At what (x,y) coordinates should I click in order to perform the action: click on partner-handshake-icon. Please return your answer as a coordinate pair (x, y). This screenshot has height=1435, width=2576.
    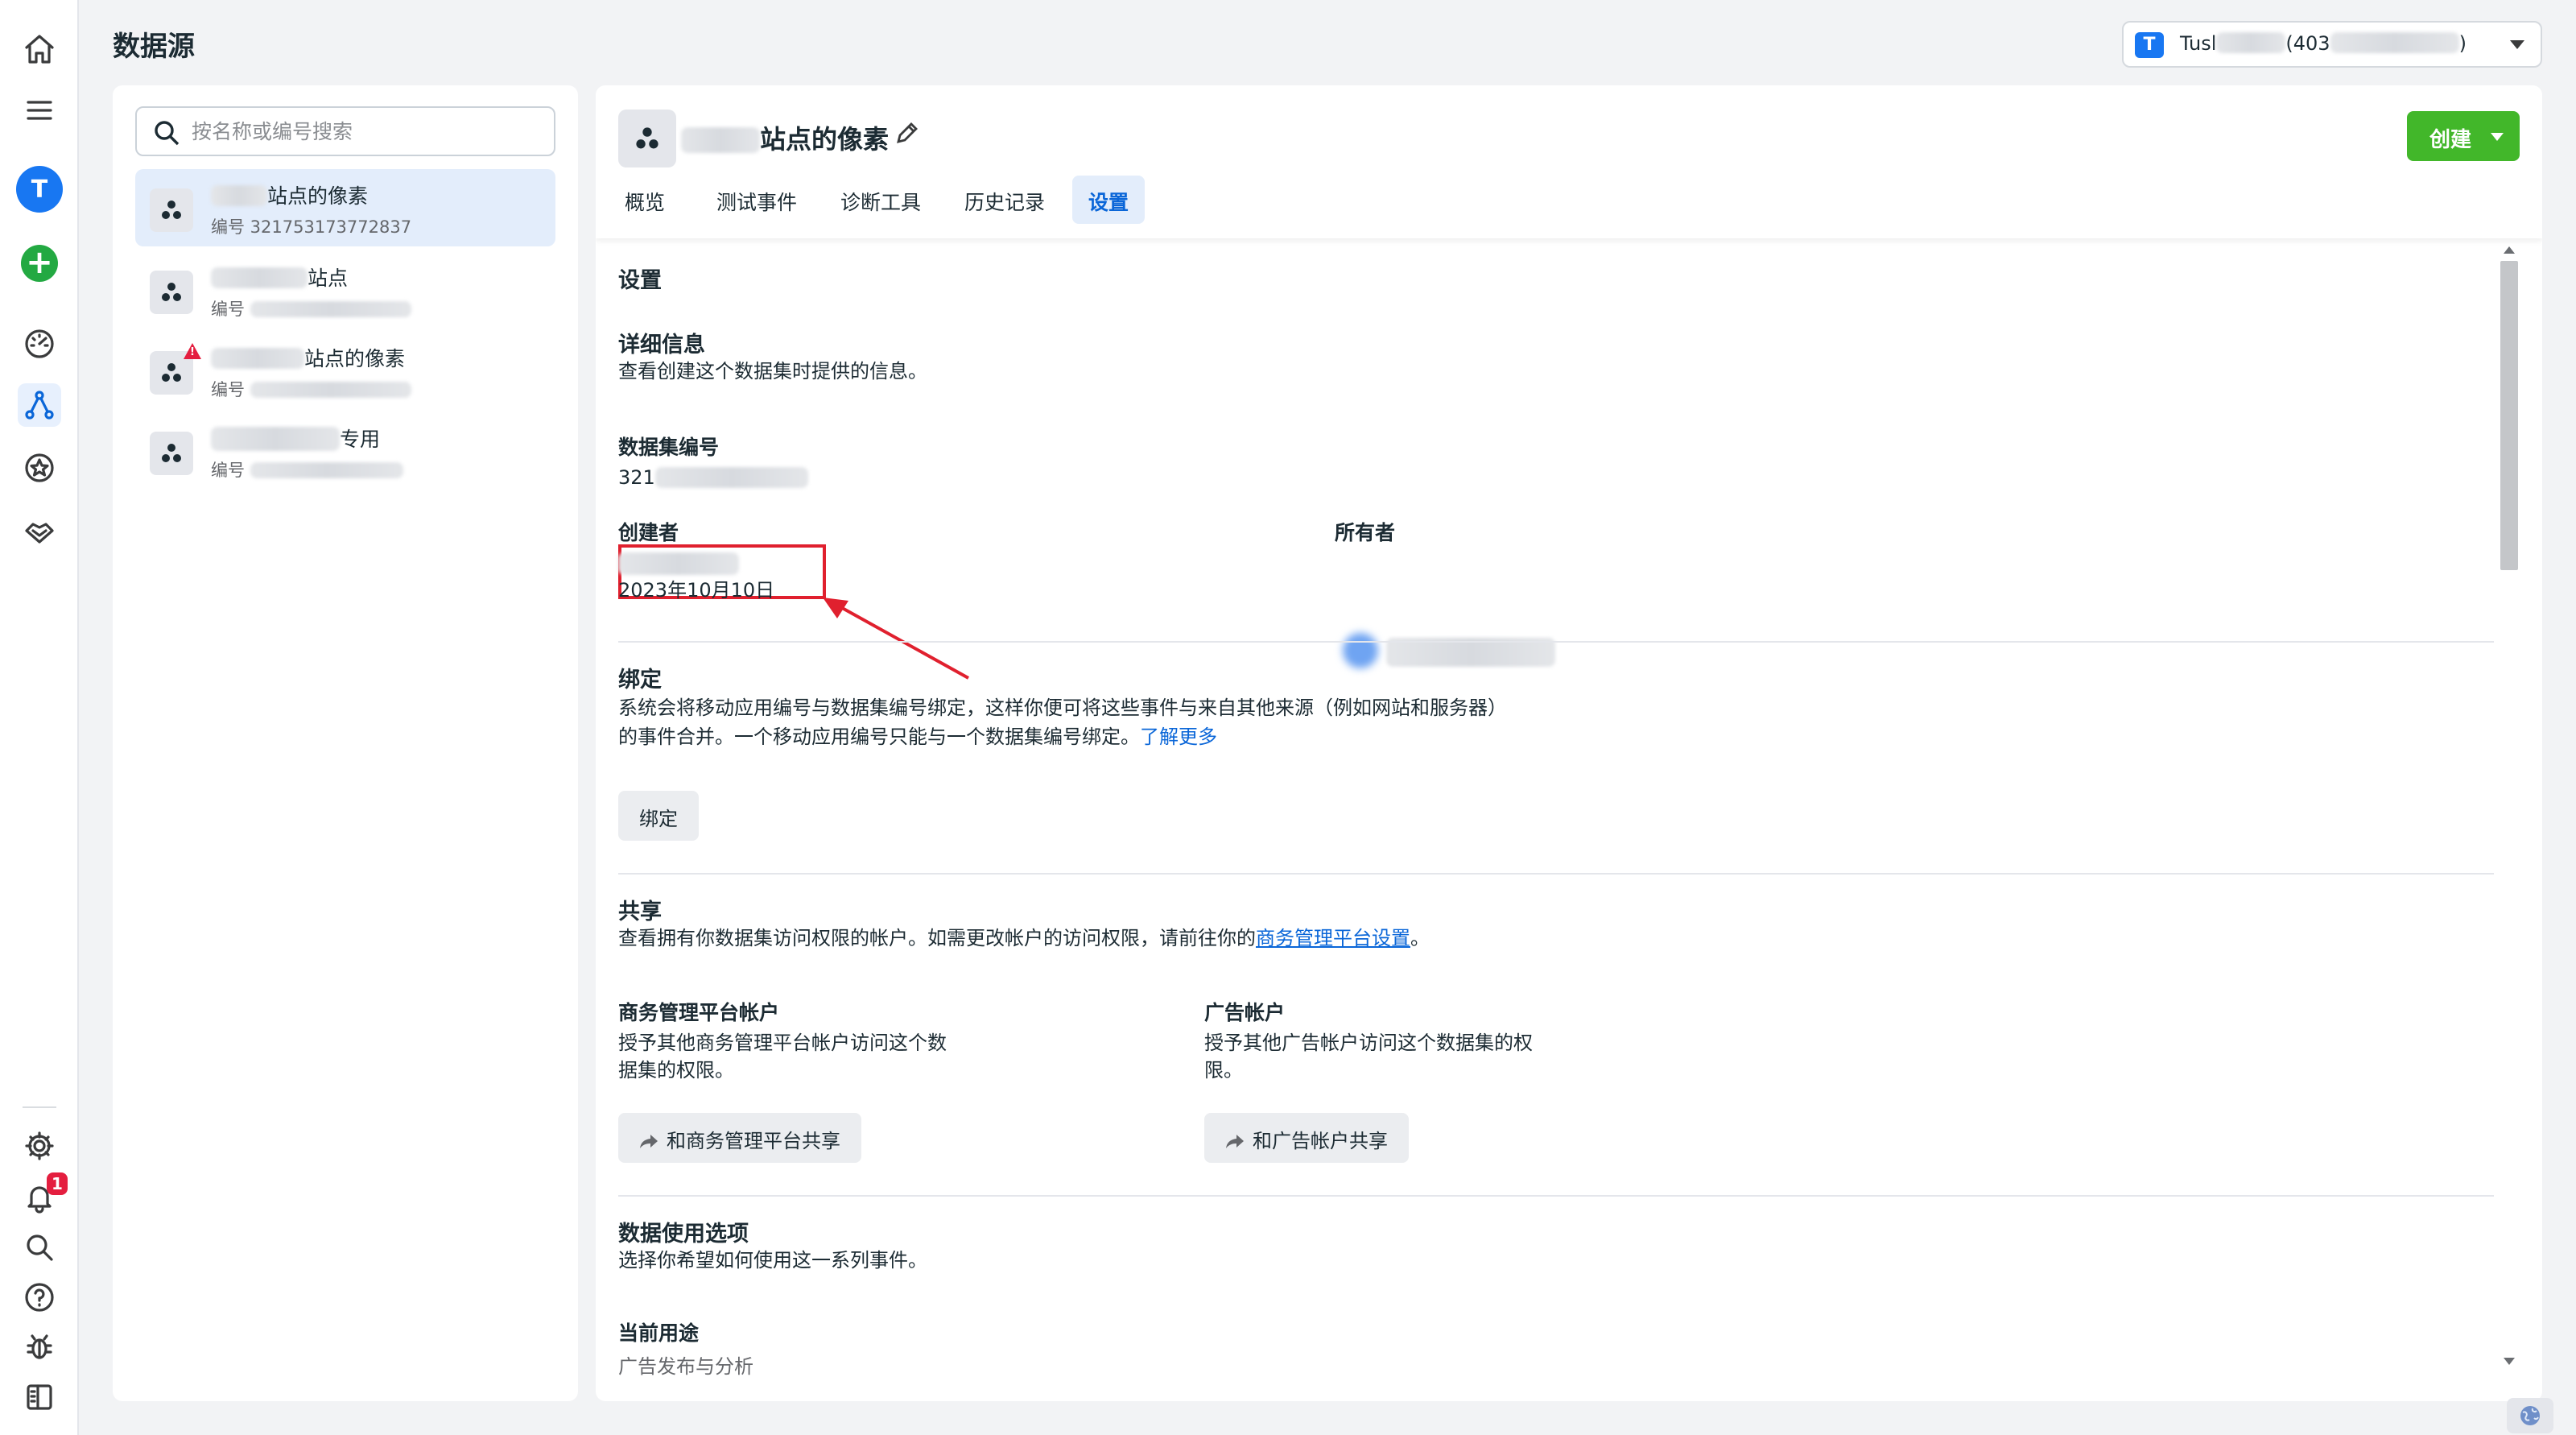
    Looking at the image, I should click on (39, 530).